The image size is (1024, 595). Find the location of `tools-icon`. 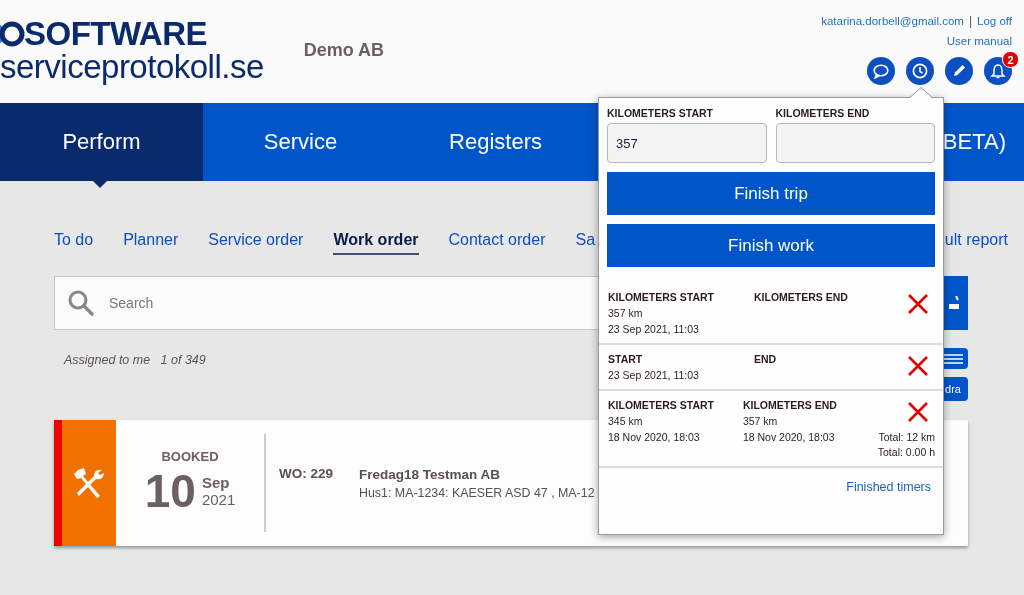

tools-icon is located at coordinates (89, 483).